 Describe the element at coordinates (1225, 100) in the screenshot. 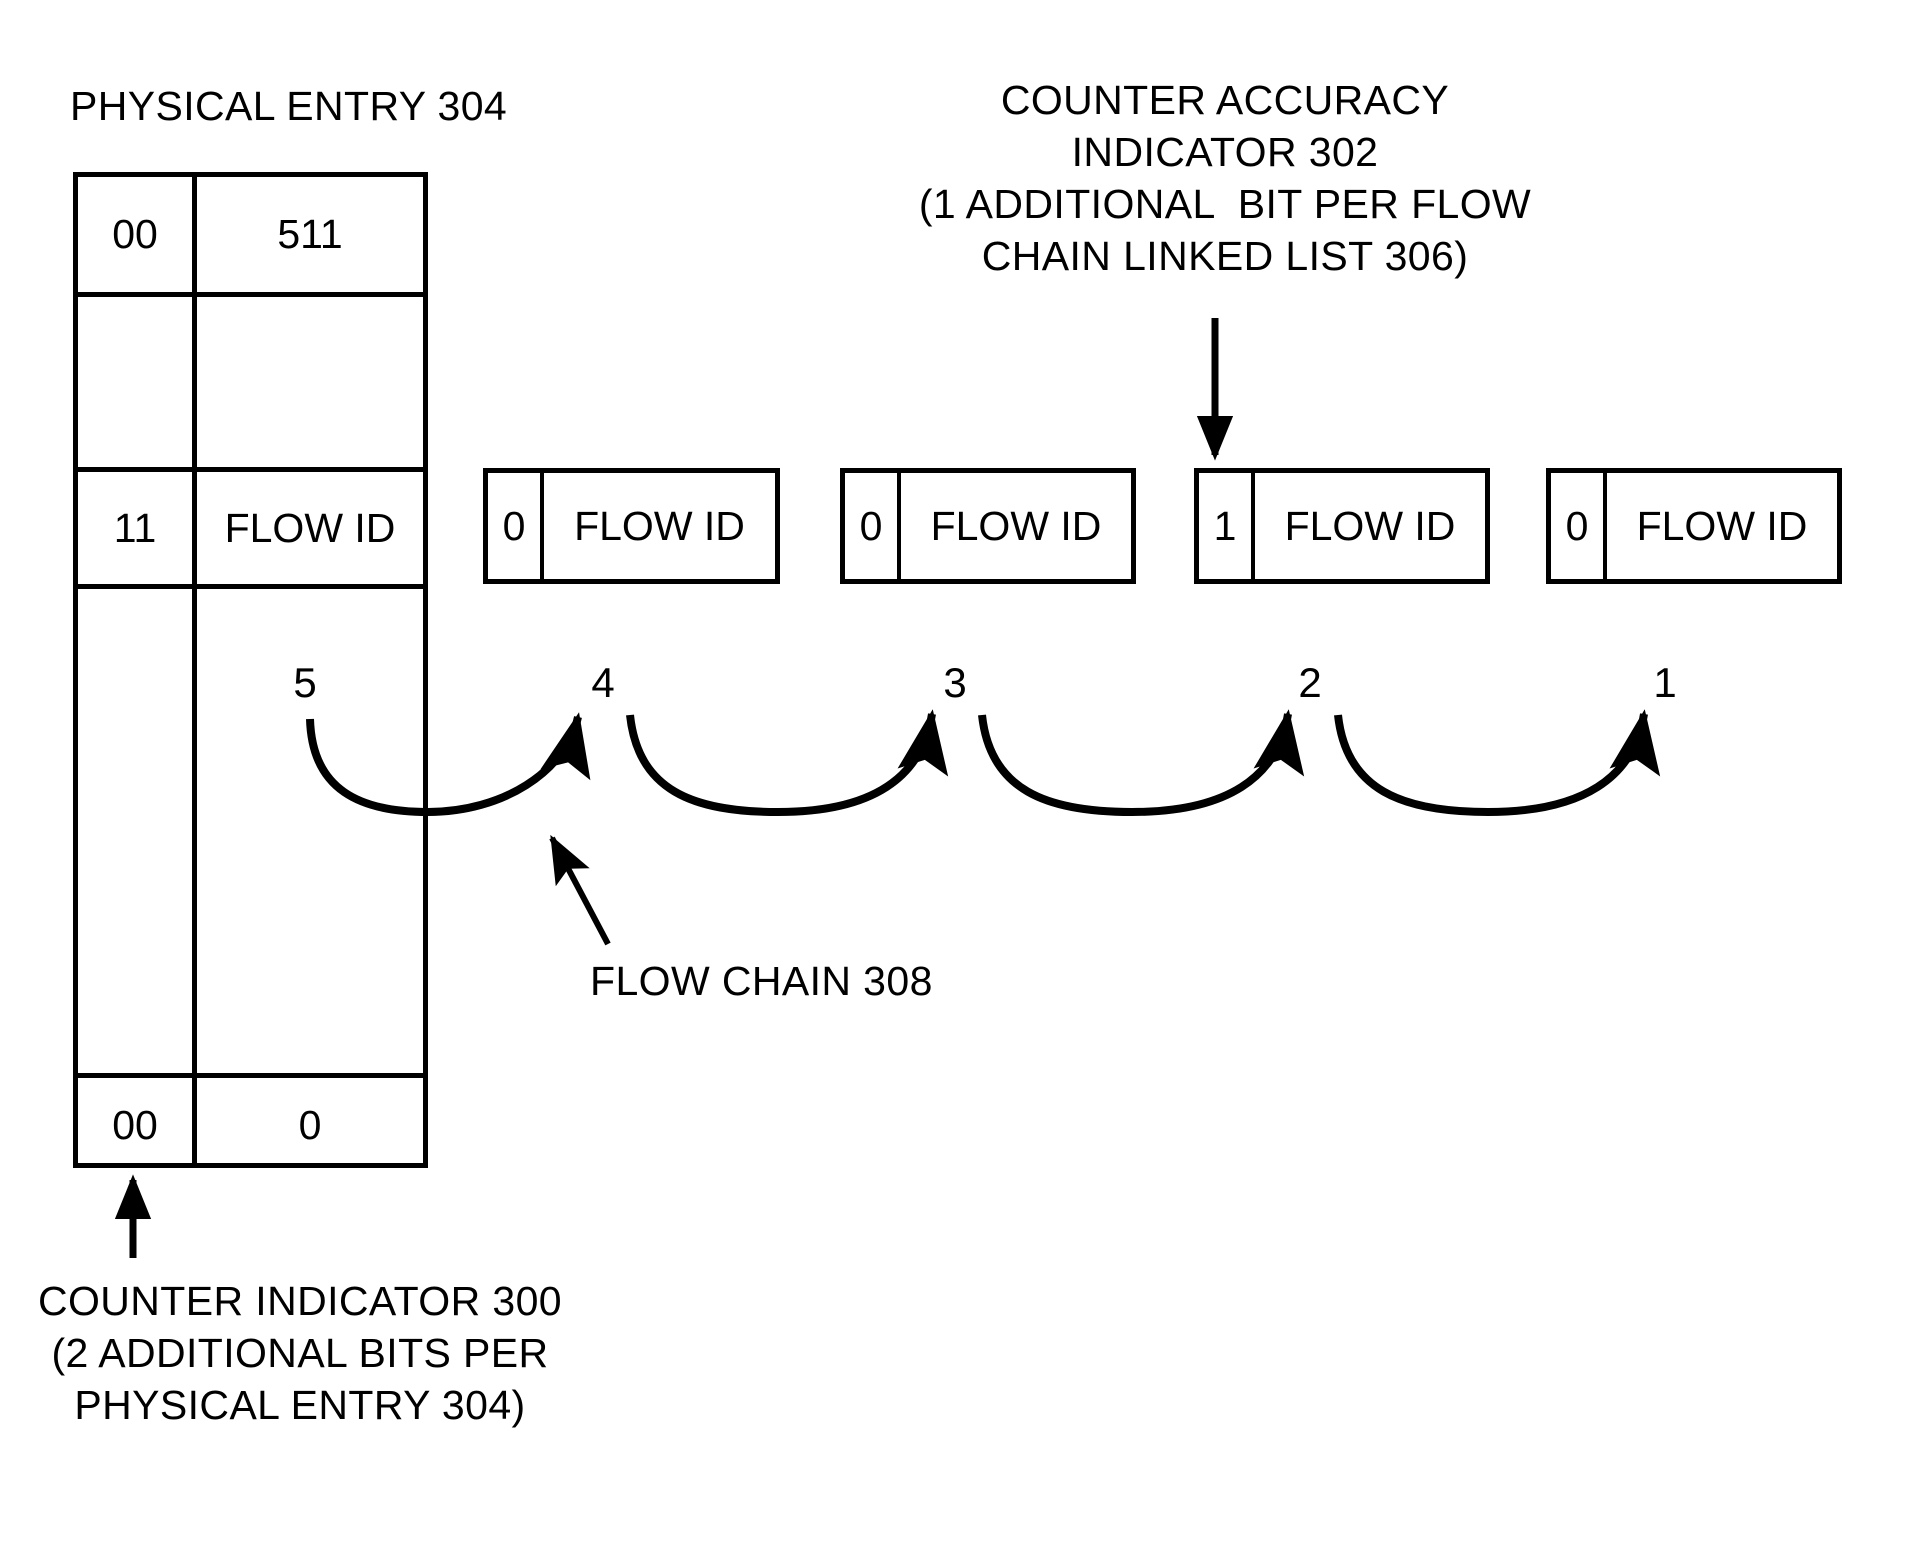

I see `counter-accuracy-line-1: COUNTER ACCURACY` at that location.